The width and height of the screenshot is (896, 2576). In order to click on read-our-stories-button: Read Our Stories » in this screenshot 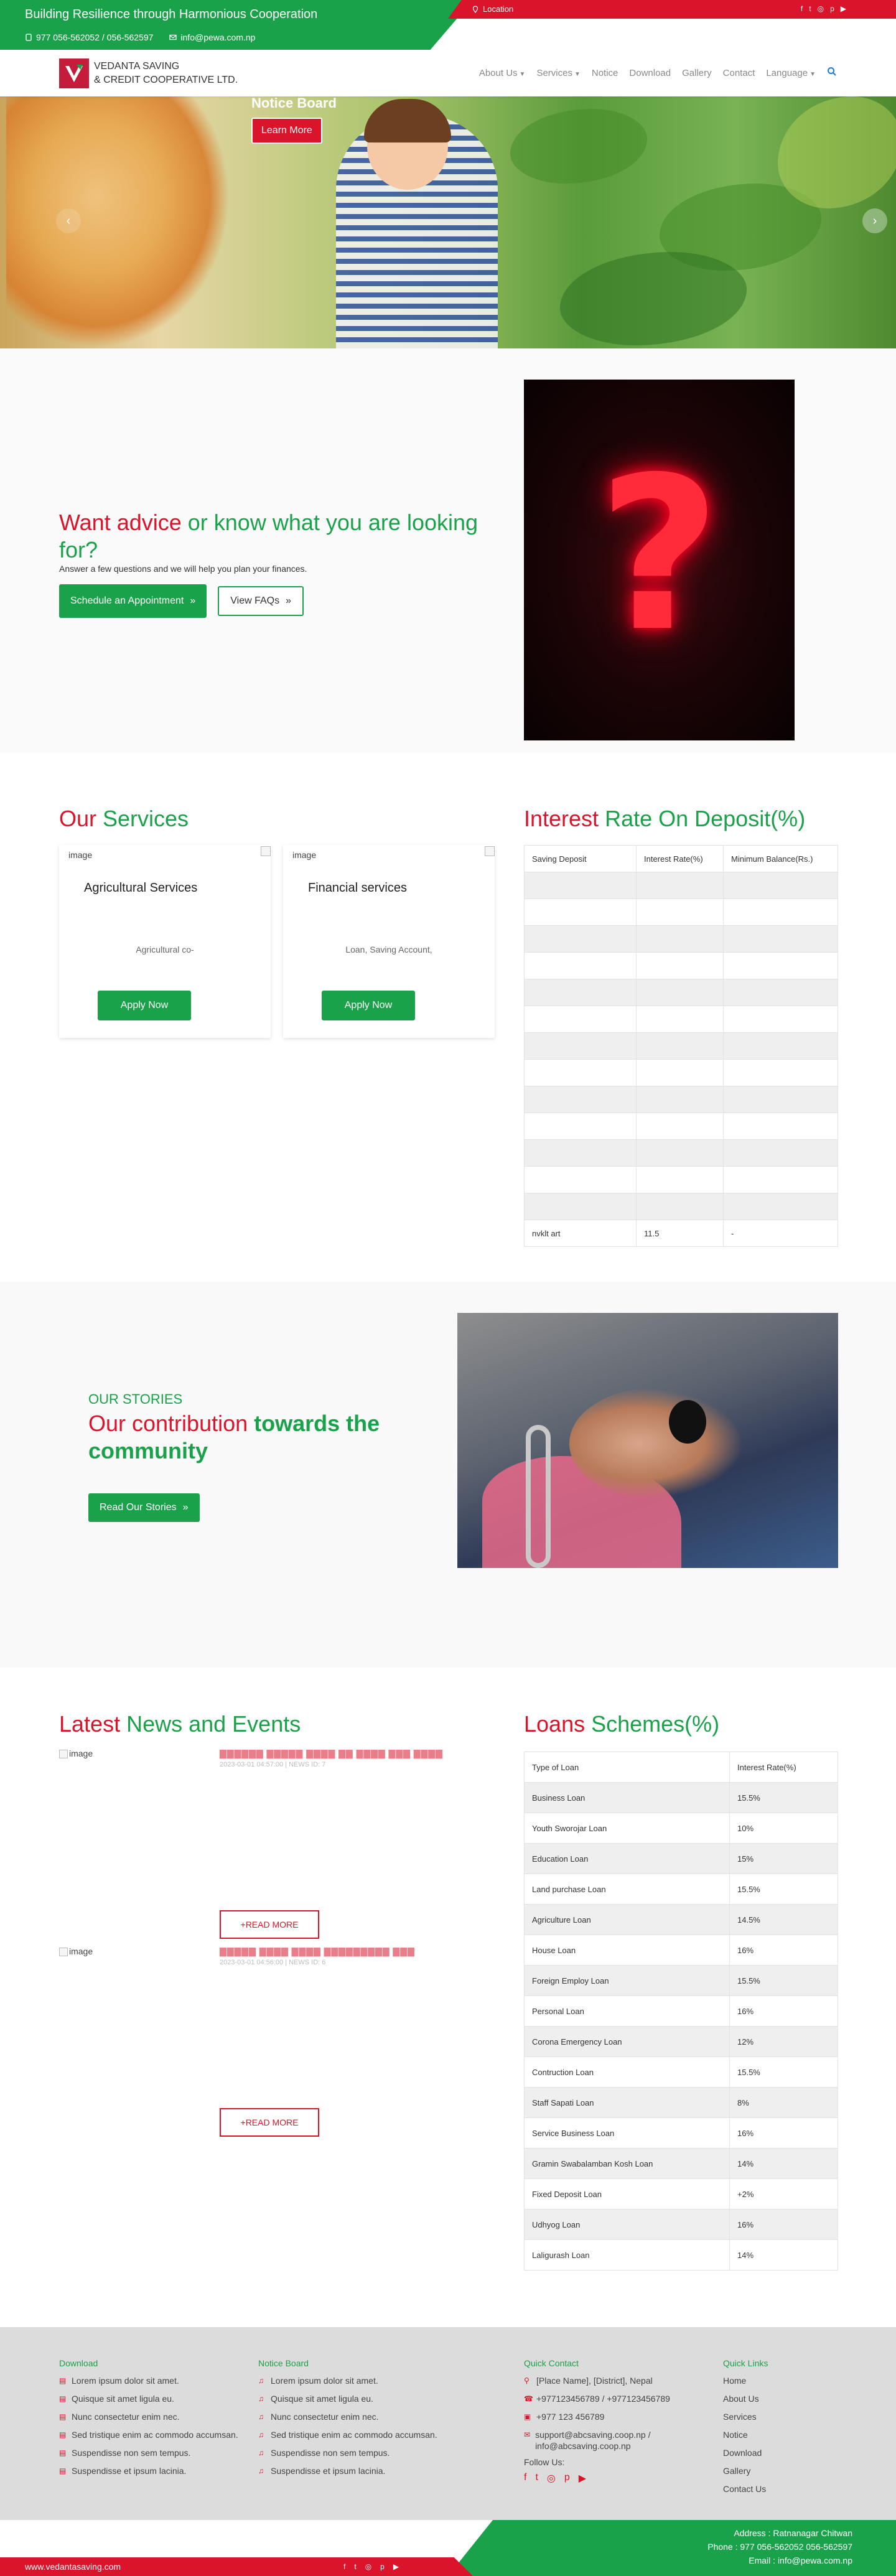, I will do `click(144, 1508)`.